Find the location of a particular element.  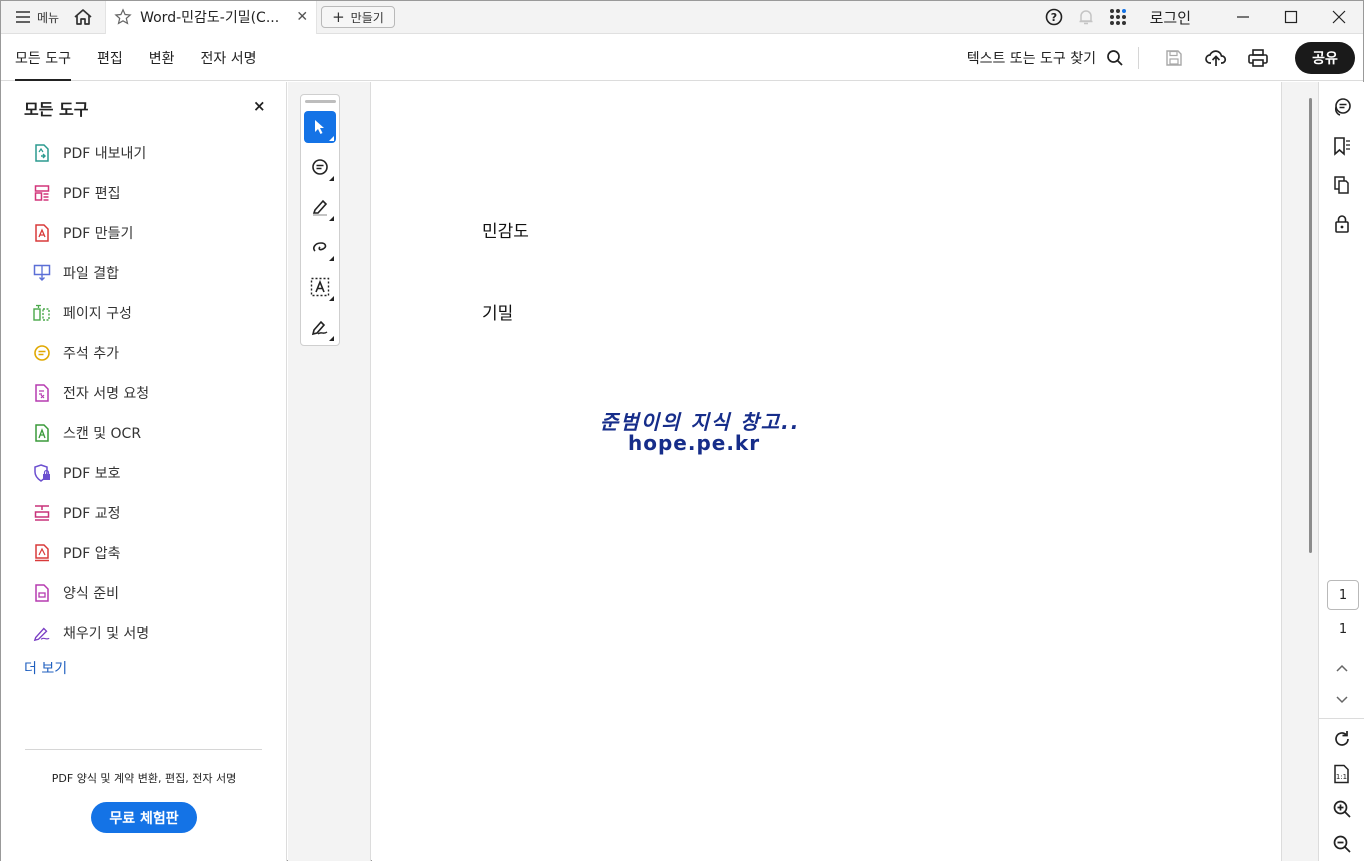

close-window-button is located at coordinates (1339, 17).